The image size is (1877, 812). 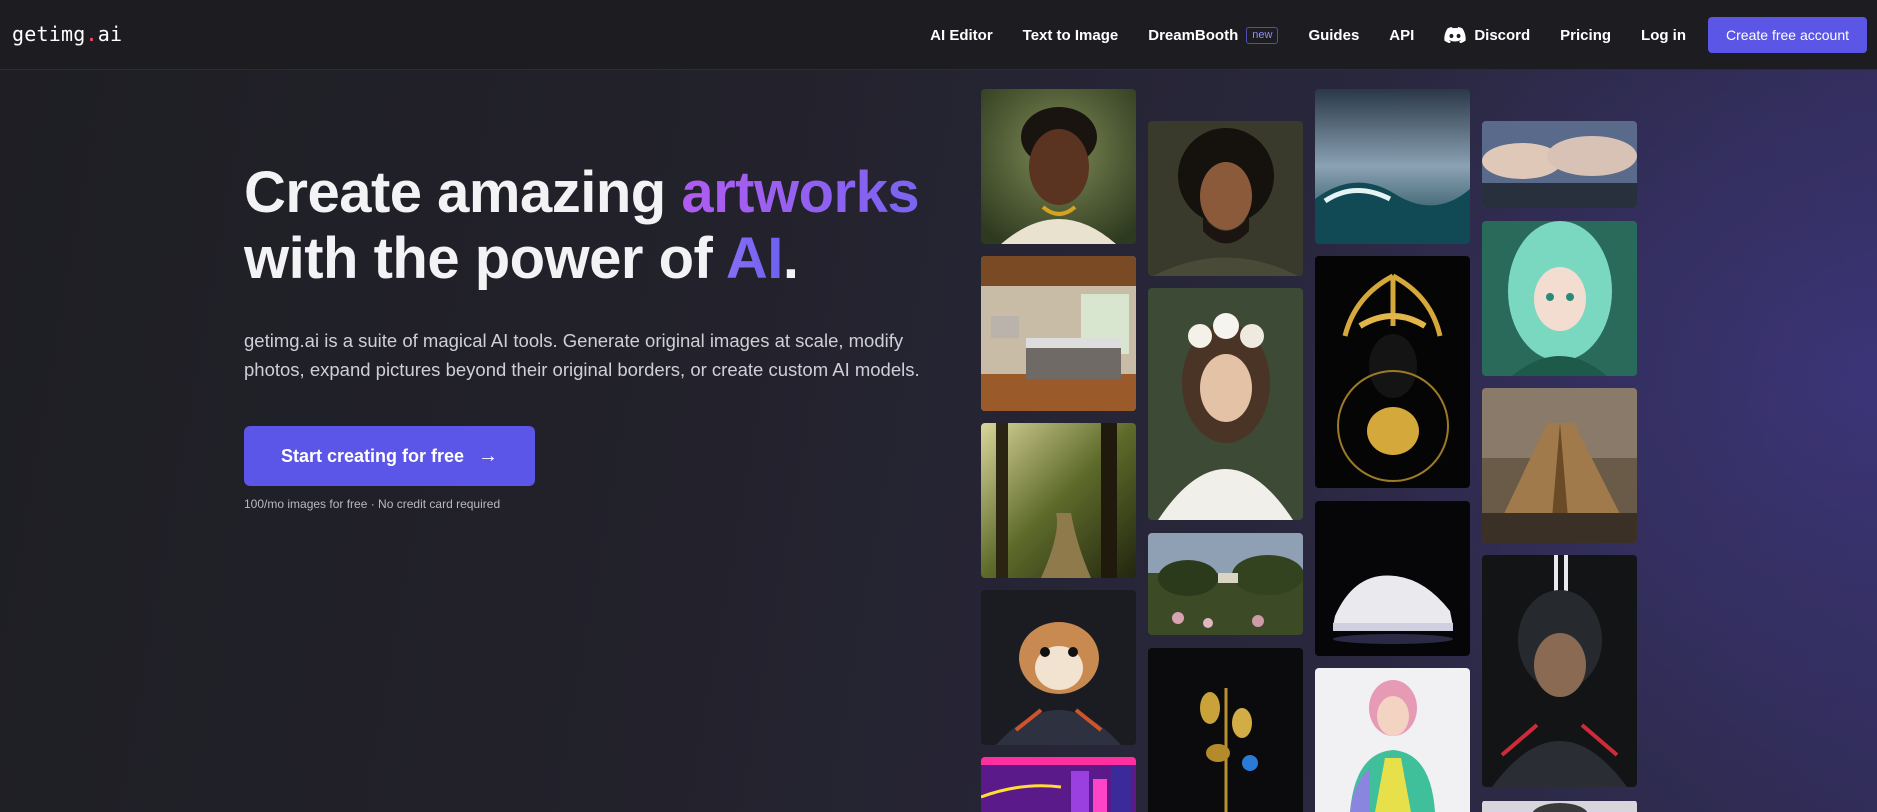 I want to click on nav-ai-editor: AI Editor, so click(x=961, y=35).